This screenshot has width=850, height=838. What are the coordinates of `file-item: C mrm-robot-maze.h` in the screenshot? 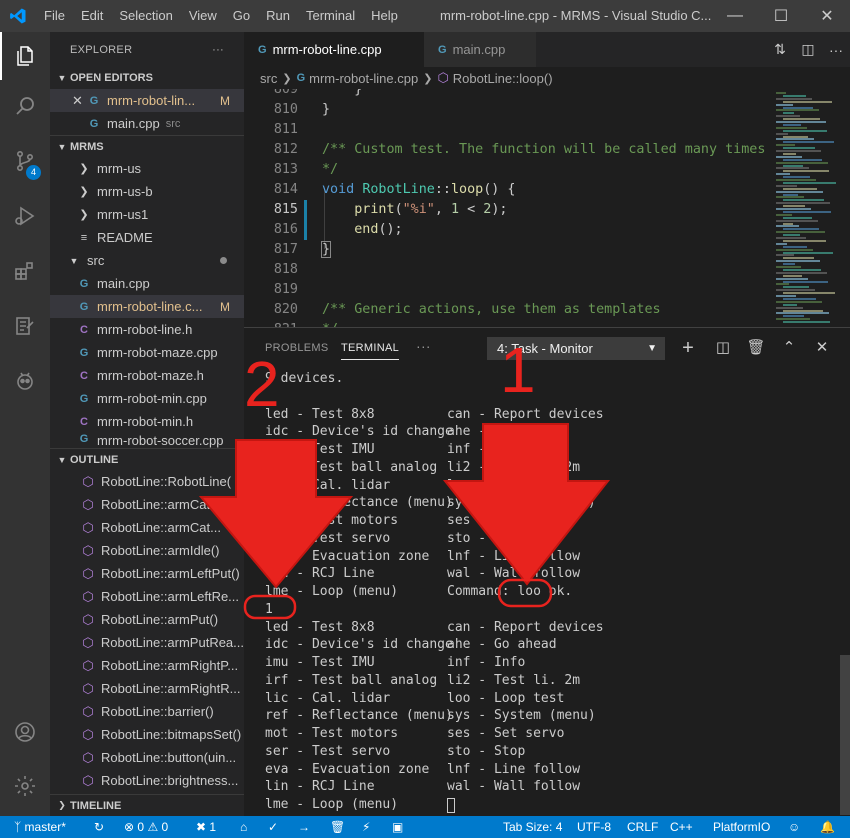 It's located at (147, 375).